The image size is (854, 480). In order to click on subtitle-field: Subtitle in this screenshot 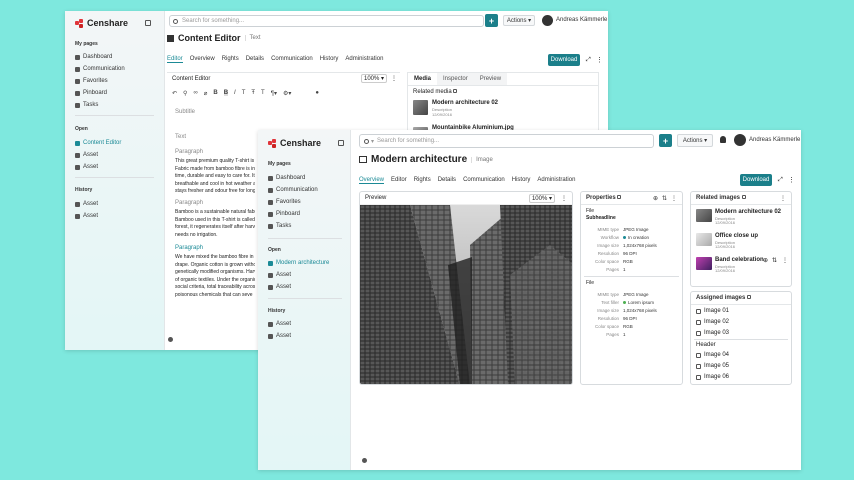, I will do `click(185, 112)`.